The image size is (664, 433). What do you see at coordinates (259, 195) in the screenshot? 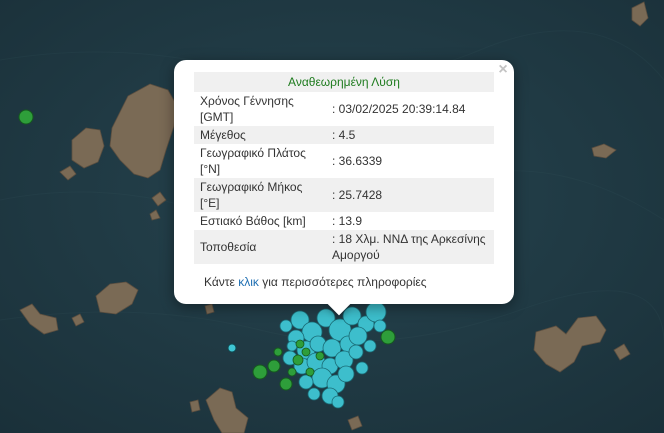
I see `longitude-label: Γεωγραφικό Μήκος [°E]` at bounding box center [259, 195].